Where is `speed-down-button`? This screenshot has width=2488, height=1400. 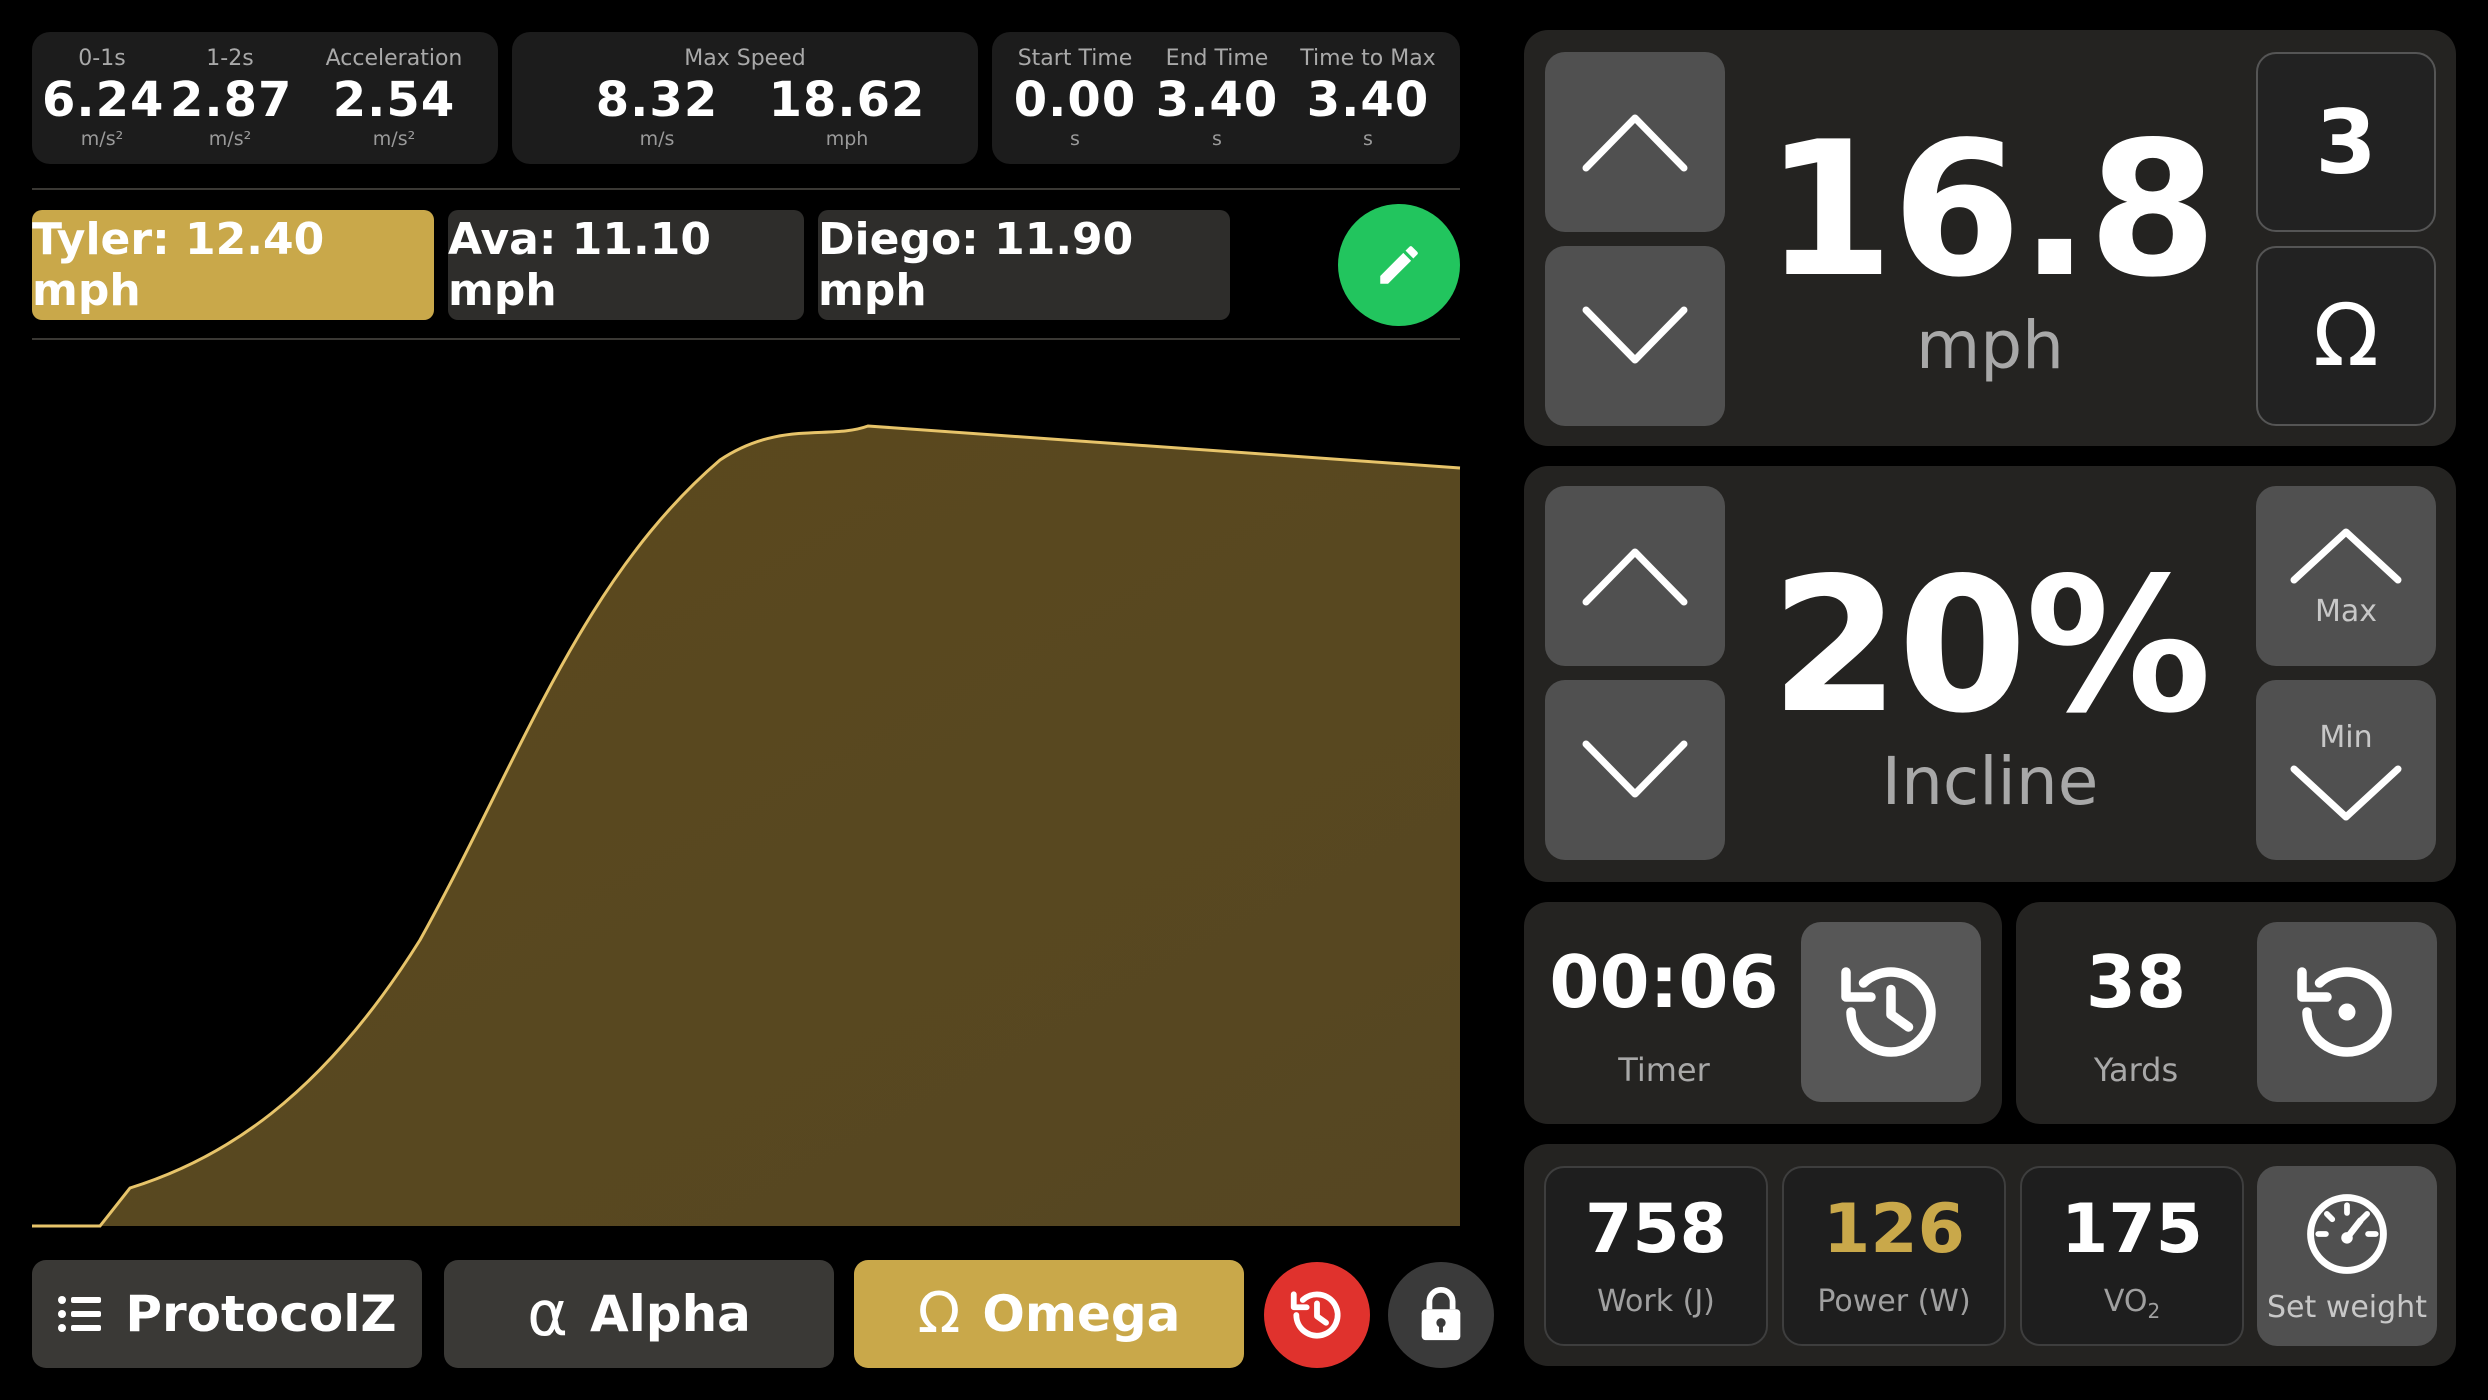
speed-down-button is located at coordinates (1635, 336).